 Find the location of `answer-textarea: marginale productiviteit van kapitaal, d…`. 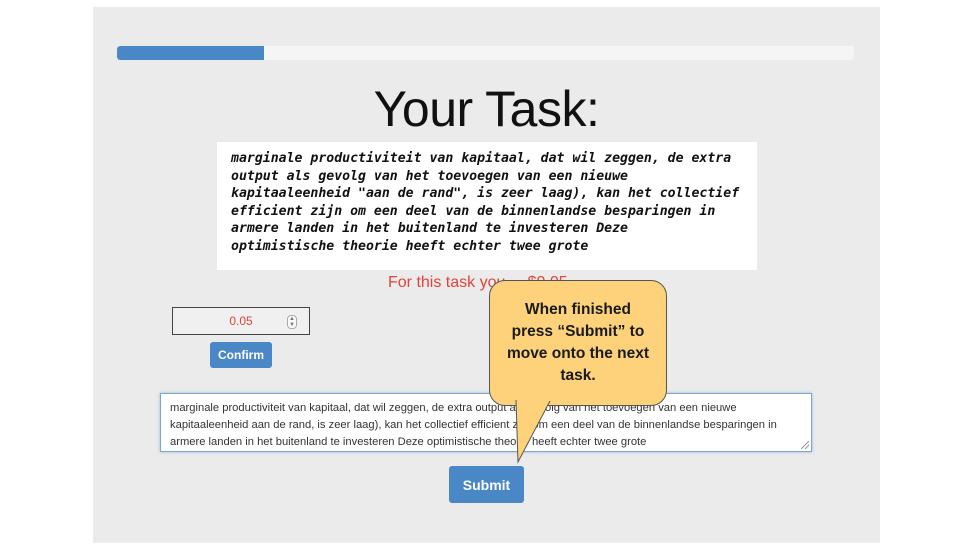

answer-textarea: marginale productiviteit van kapitaal, d… is located at coordinates (486, 422).